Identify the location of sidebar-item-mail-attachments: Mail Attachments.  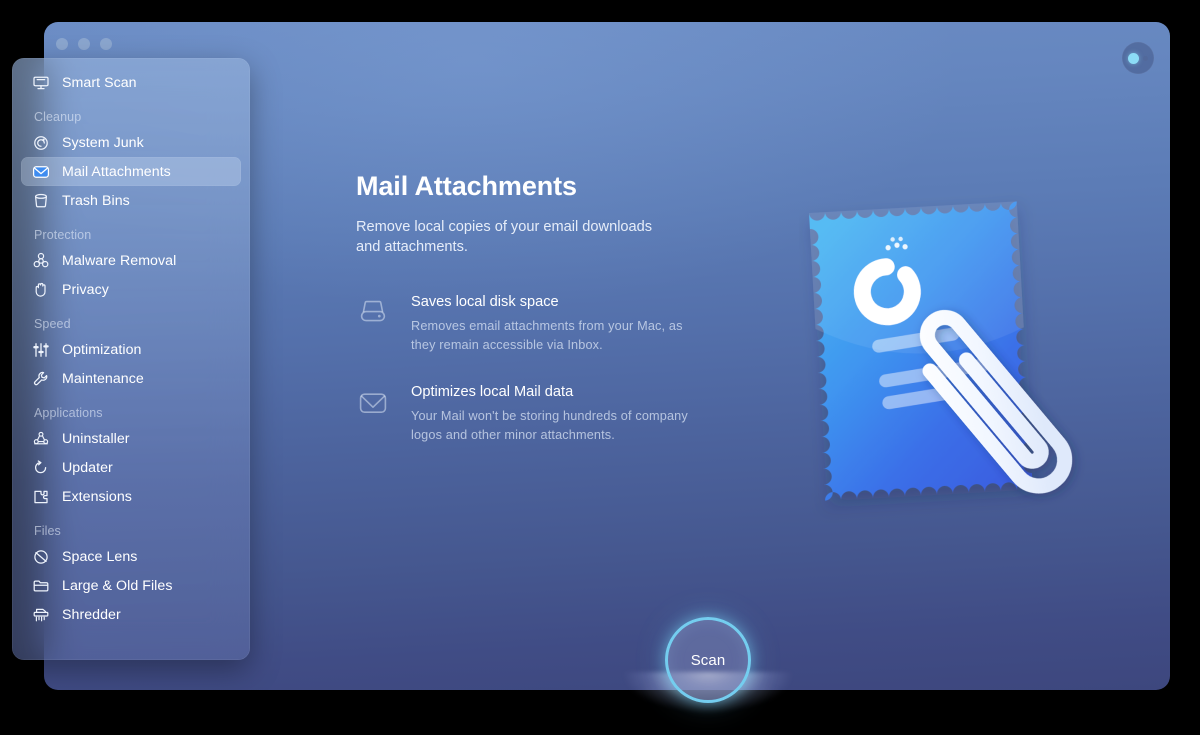
(131, 171).